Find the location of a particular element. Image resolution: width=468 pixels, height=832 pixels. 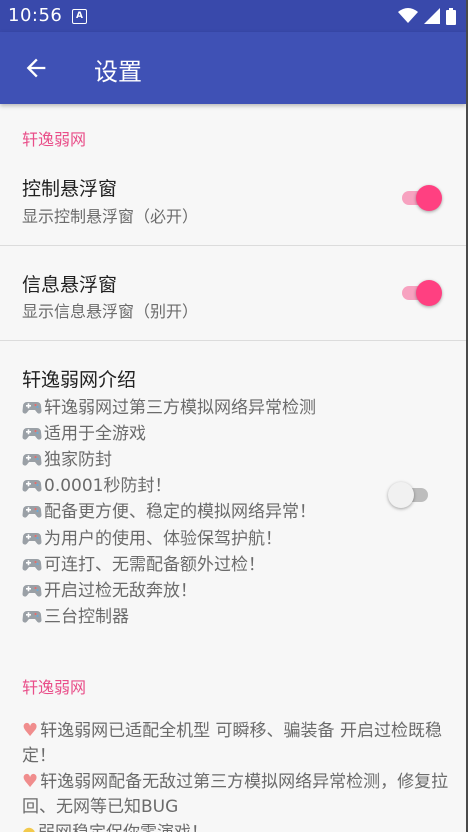

float-control-switch is located at coordinates (419, 198).